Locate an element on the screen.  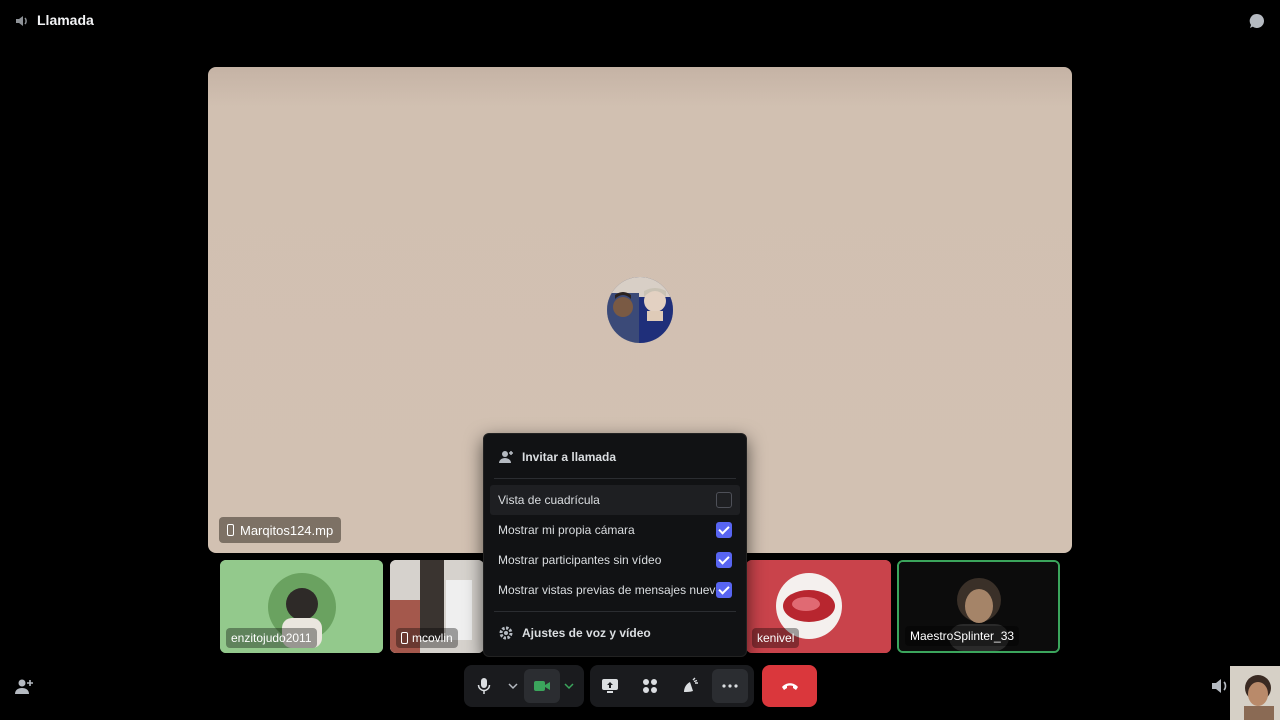
soundboard-button is located at coordinates (690, 686).